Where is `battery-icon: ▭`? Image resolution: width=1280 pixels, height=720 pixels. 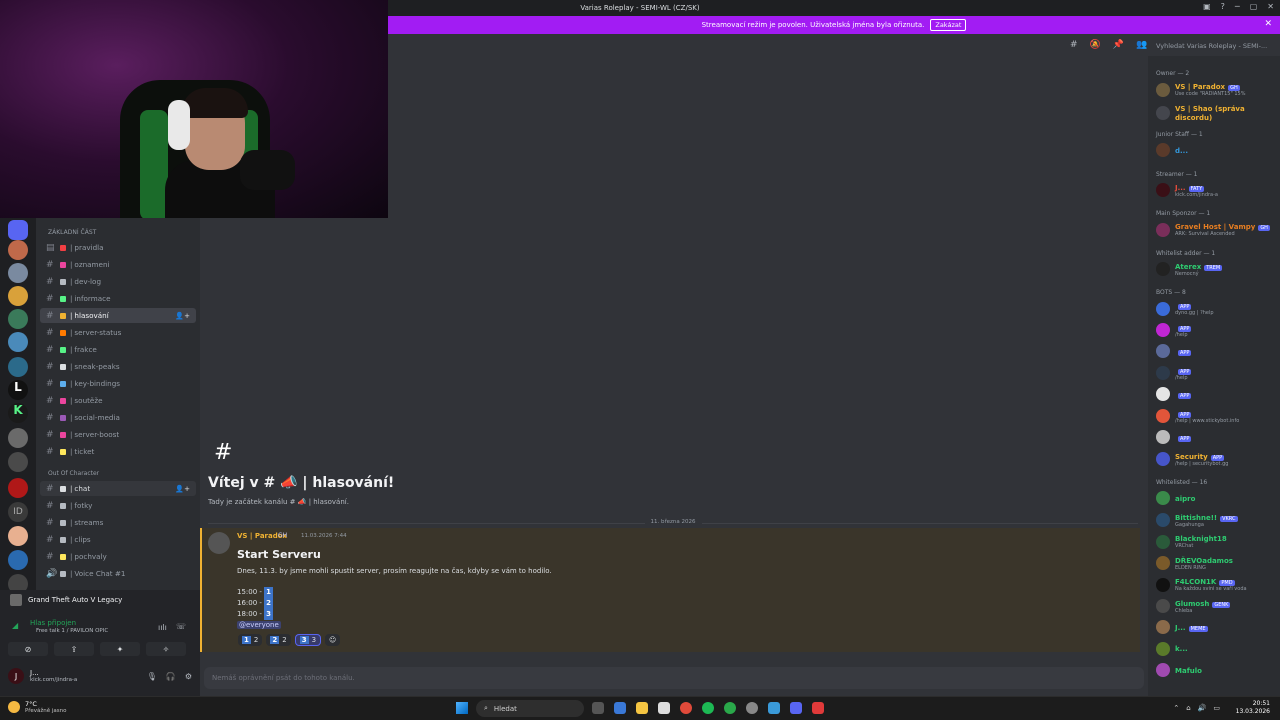
battery-icon: ▭ is located at coordinates (1216, 708).